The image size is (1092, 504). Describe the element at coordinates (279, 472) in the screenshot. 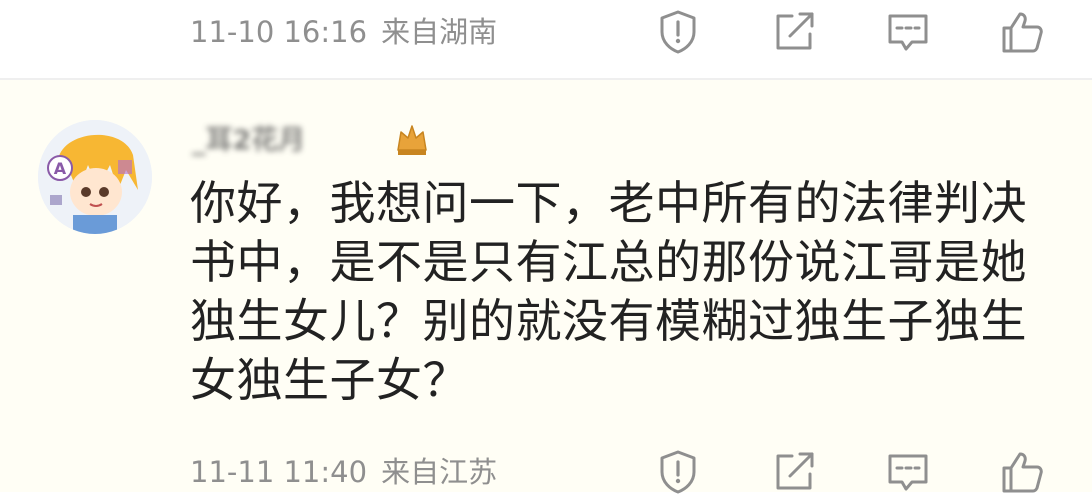

I see `comment-timestamp: 11-11 11:40` at that location.